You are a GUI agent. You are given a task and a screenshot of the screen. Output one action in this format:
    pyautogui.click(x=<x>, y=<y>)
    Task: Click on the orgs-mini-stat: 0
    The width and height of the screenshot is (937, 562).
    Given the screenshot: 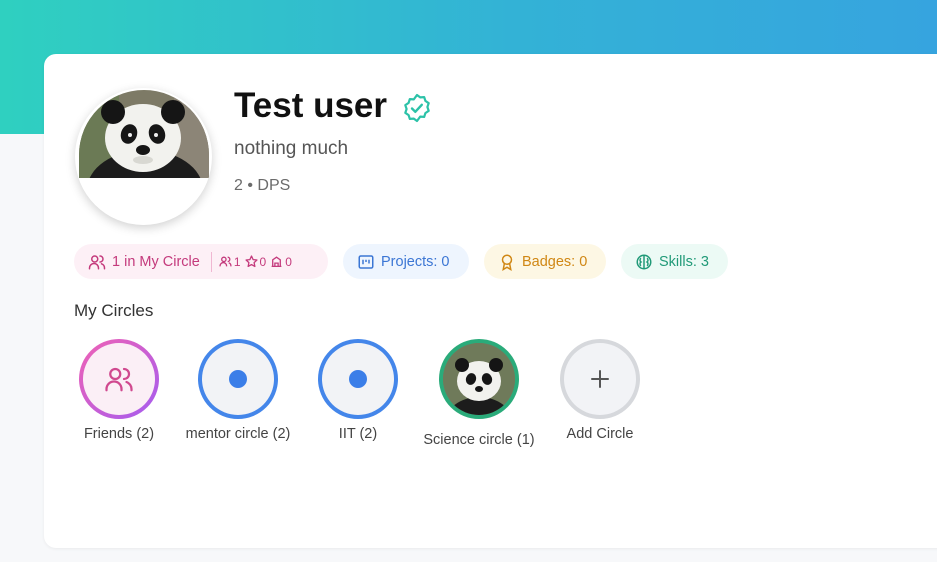 What is the action you would take?
    pyautogui.click(x=281, y=262)
    